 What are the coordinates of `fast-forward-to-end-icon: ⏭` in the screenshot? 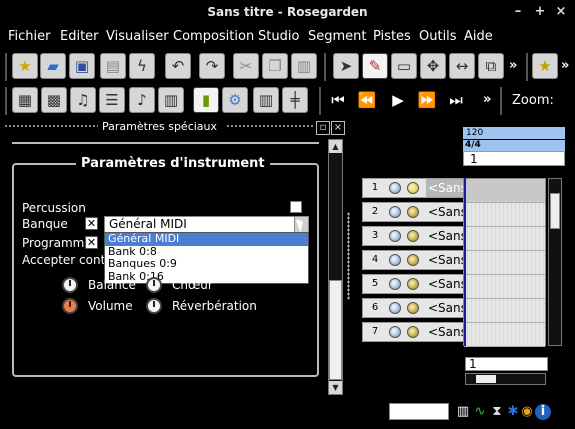 It's located at (456, 100).